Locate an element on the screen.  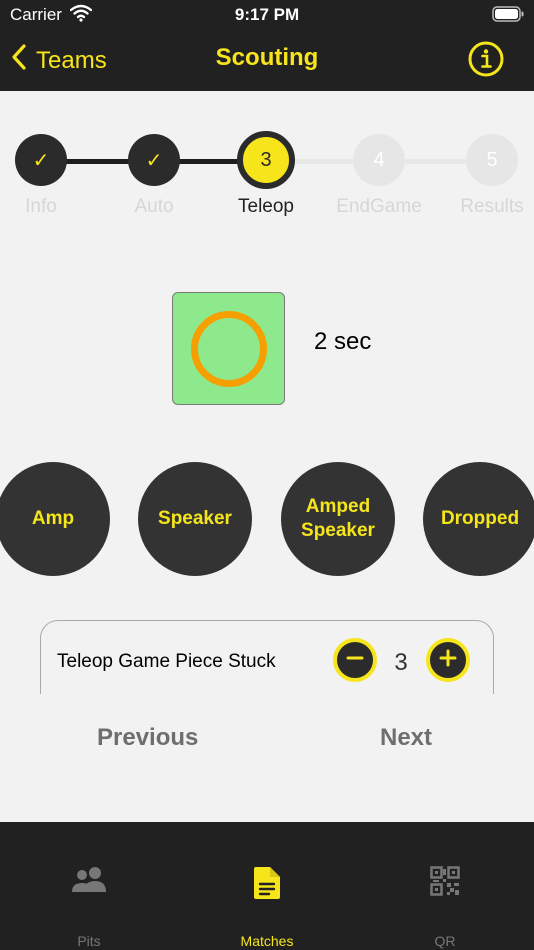
step-auto: ✓ Auto is located at coordinates (154, 174).